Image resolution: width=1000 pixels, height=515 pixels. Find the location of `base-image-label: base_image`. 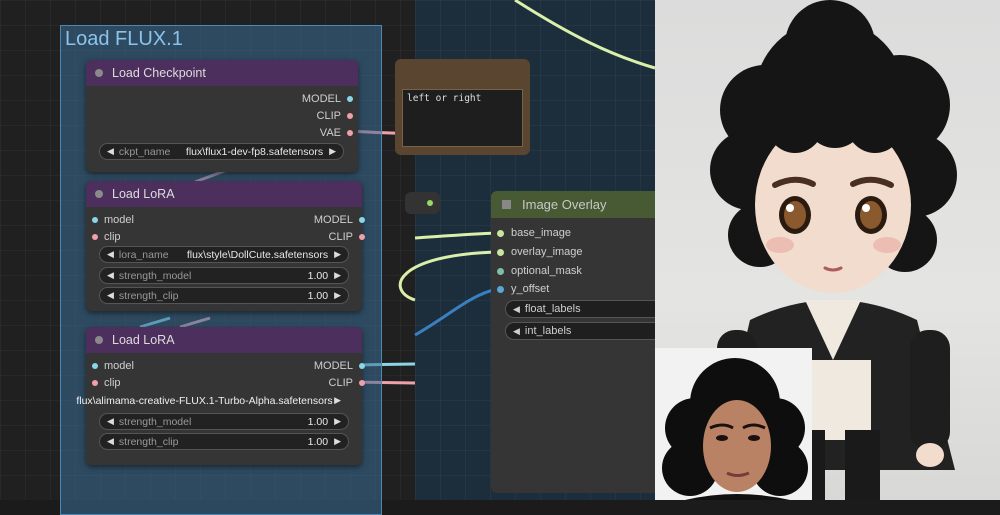

base-image-label: base_image is located at coordinates (541, 233).